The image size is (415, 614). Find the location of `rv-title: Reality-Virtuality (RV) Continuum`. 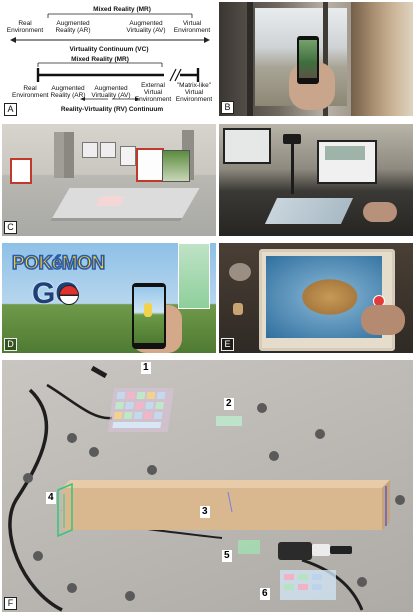

rv-title: Reality-Virtuality (RV) Continuum is located at coordinates (112, 109).